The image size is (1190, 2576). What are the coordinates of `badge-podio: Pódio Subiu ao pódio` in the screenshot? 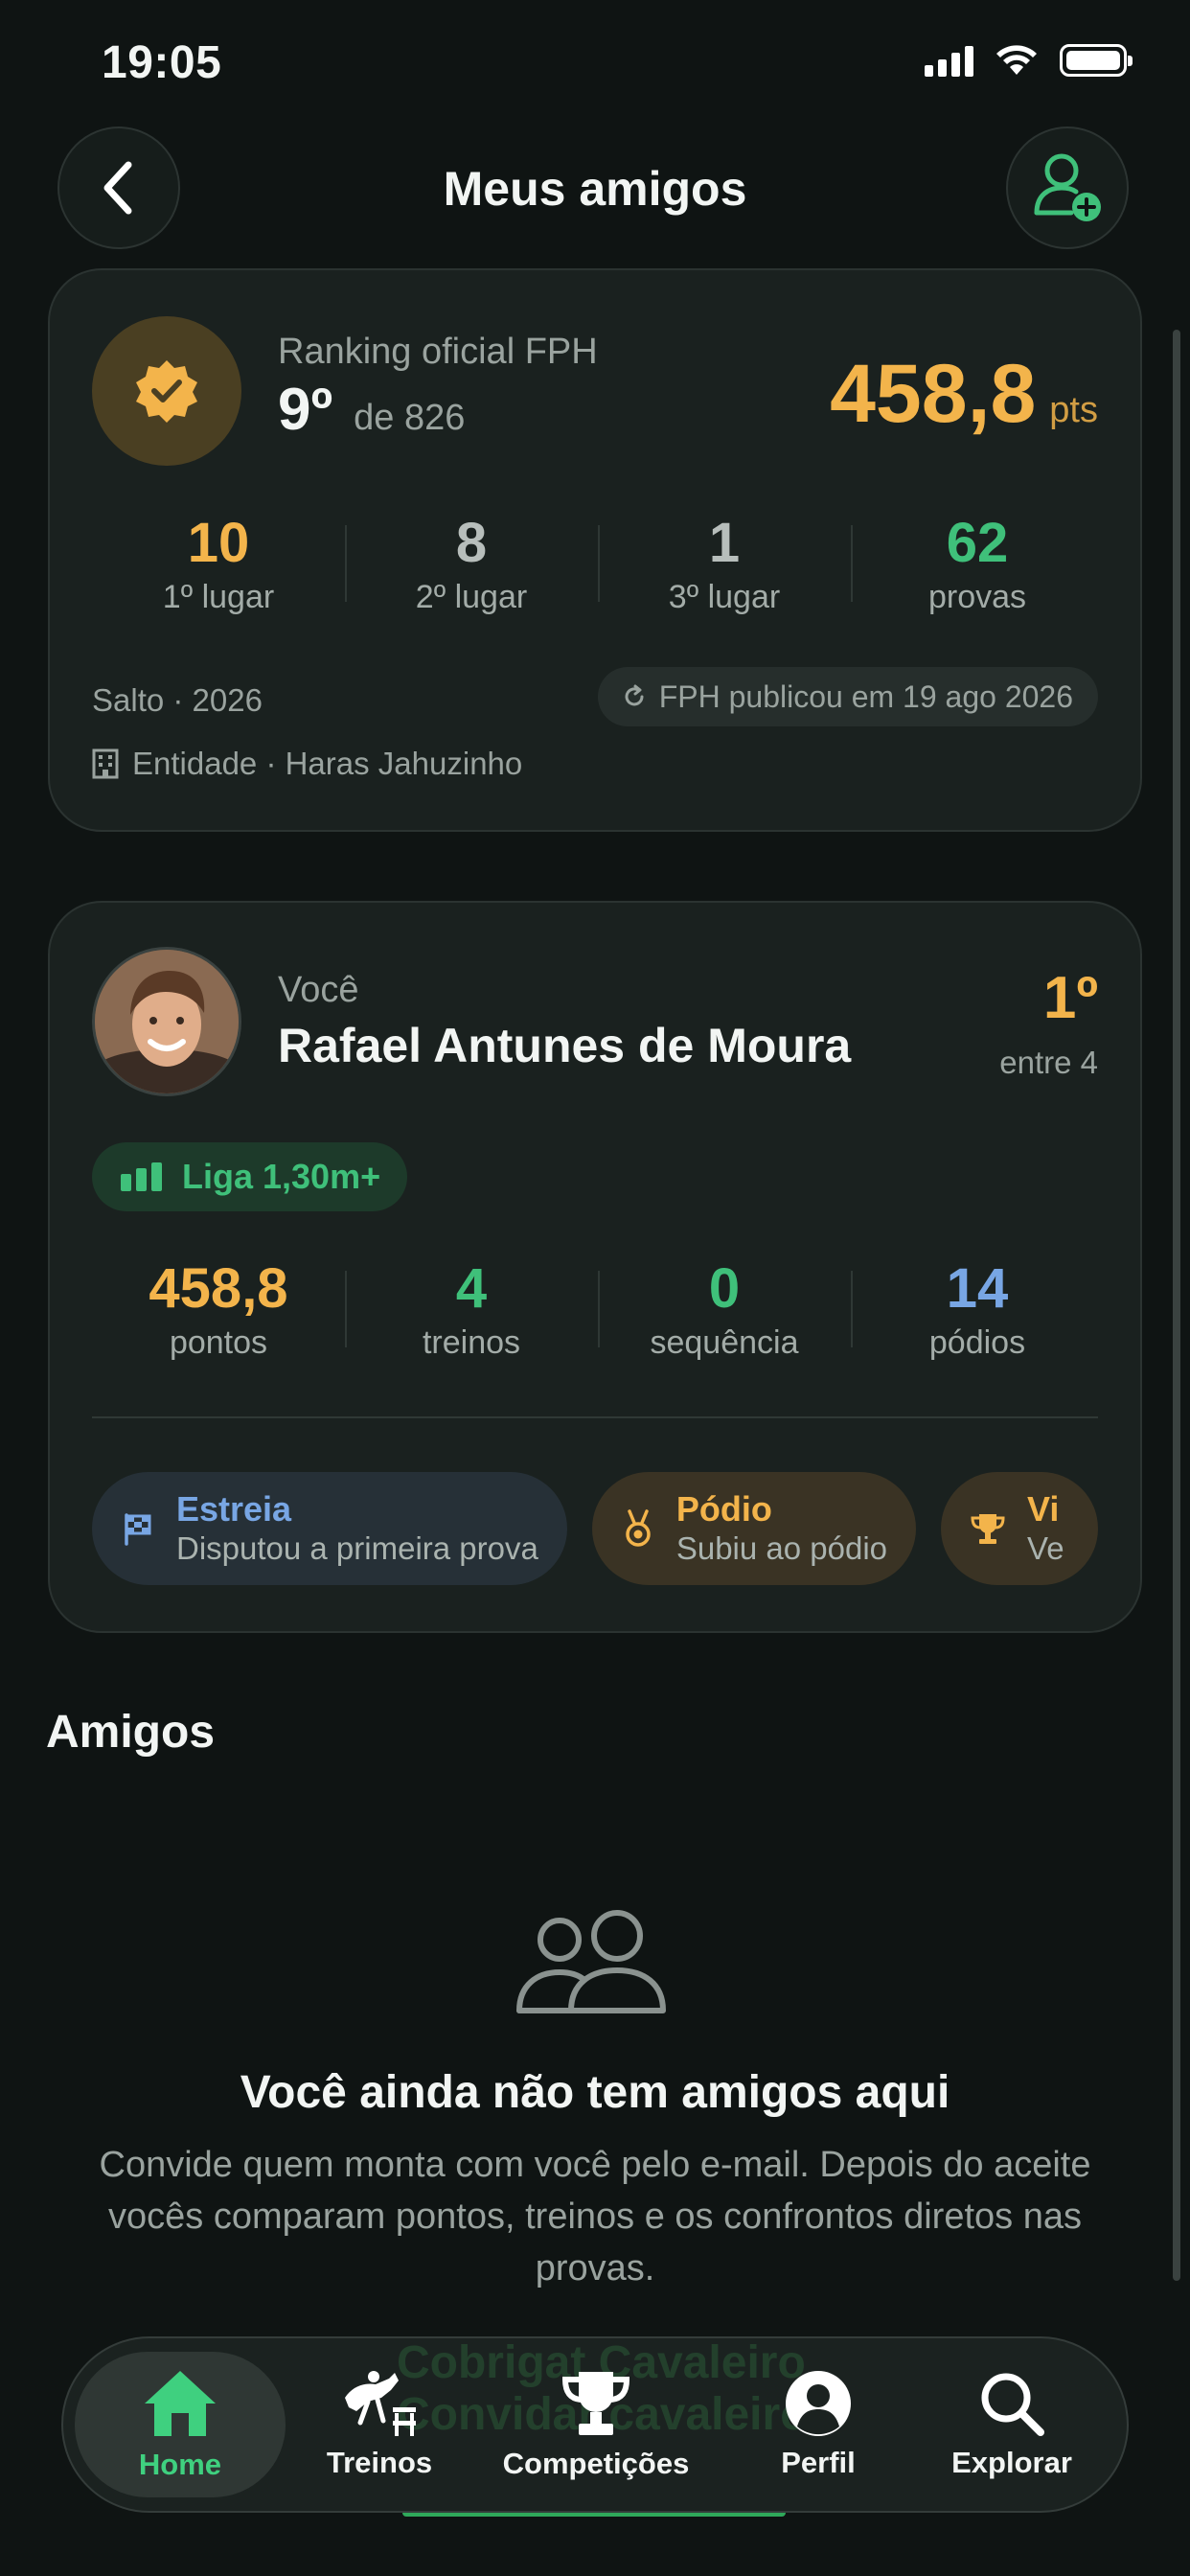 It's located at (754, 1529).